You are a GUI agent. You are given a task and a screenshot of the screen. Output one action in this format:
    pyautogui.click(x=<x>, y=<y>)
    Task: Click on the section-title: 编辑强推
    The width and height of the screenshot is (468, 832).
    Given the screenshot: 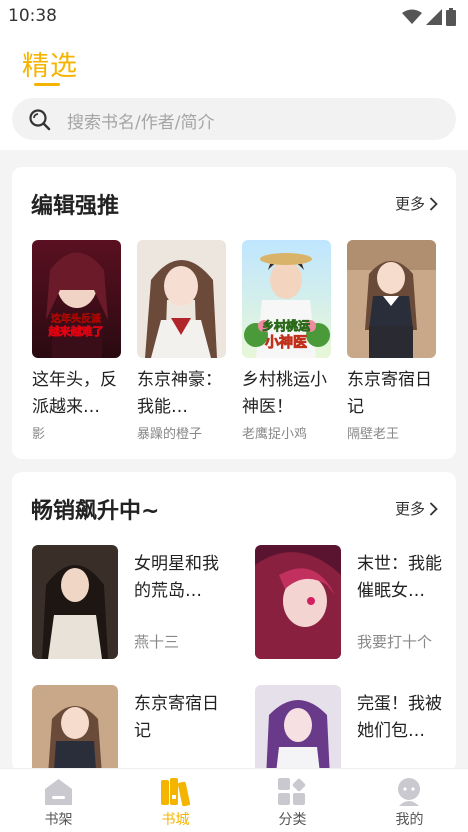 What is the action you would take?
    pyautogui.click(x=75, y=206)
    